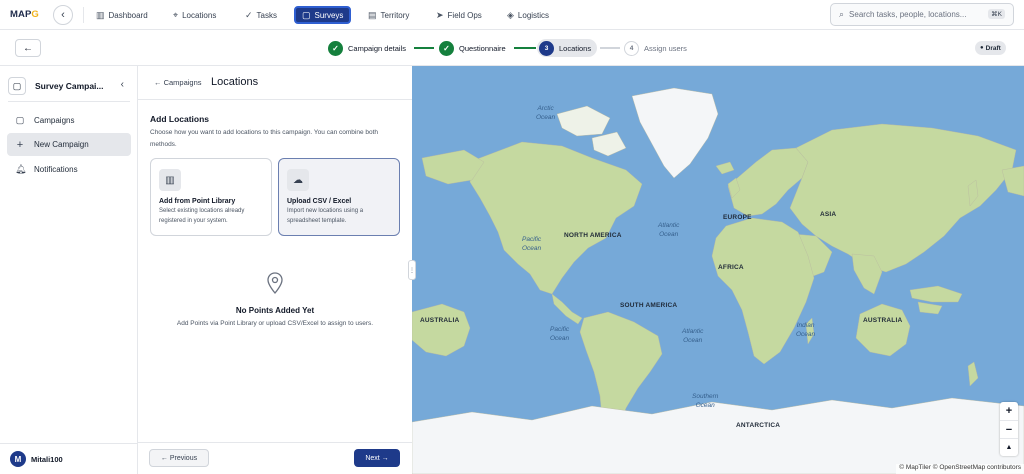  Describe the element at coordinates (275, 310) in the screenshot. I see `empty-state-title: No Points Added Yet` at that location.